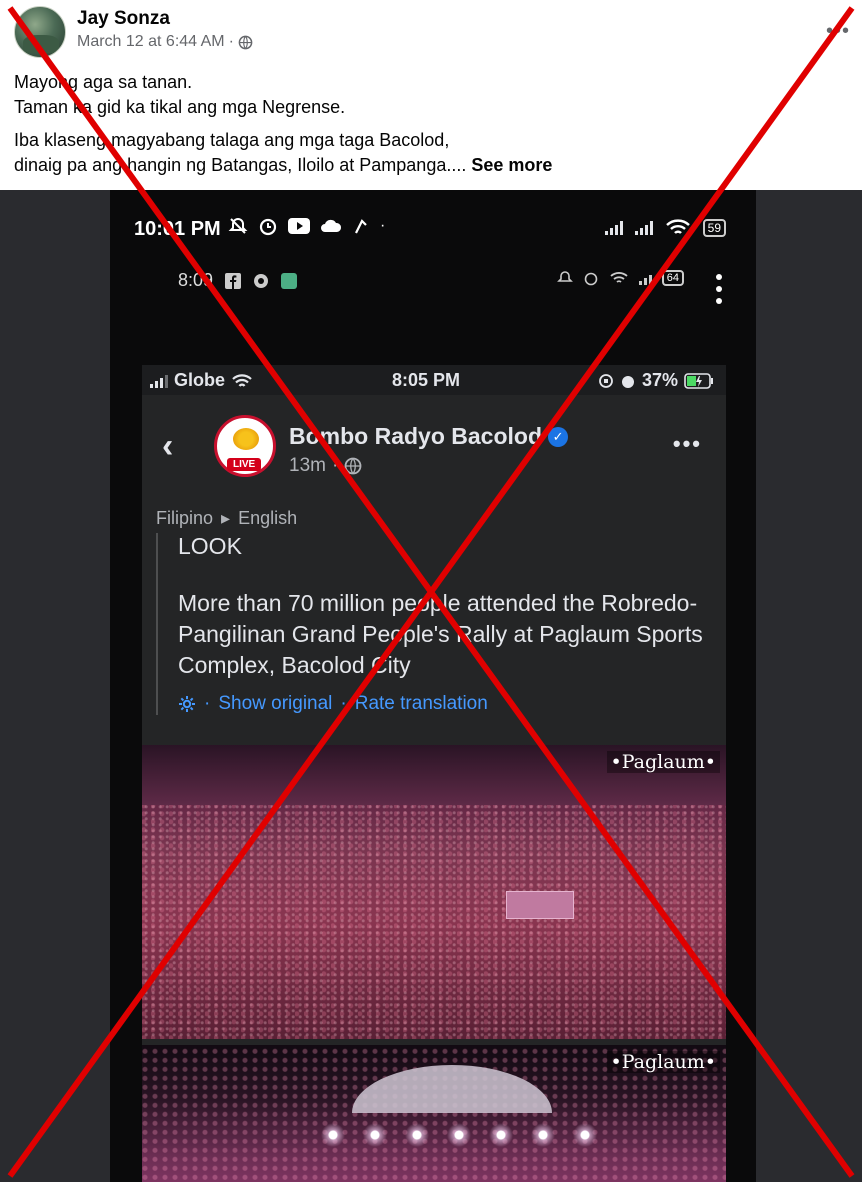 This screenshot has height=1182, width=862. I want to click on overflow-menu-icon, so click(719, 289).